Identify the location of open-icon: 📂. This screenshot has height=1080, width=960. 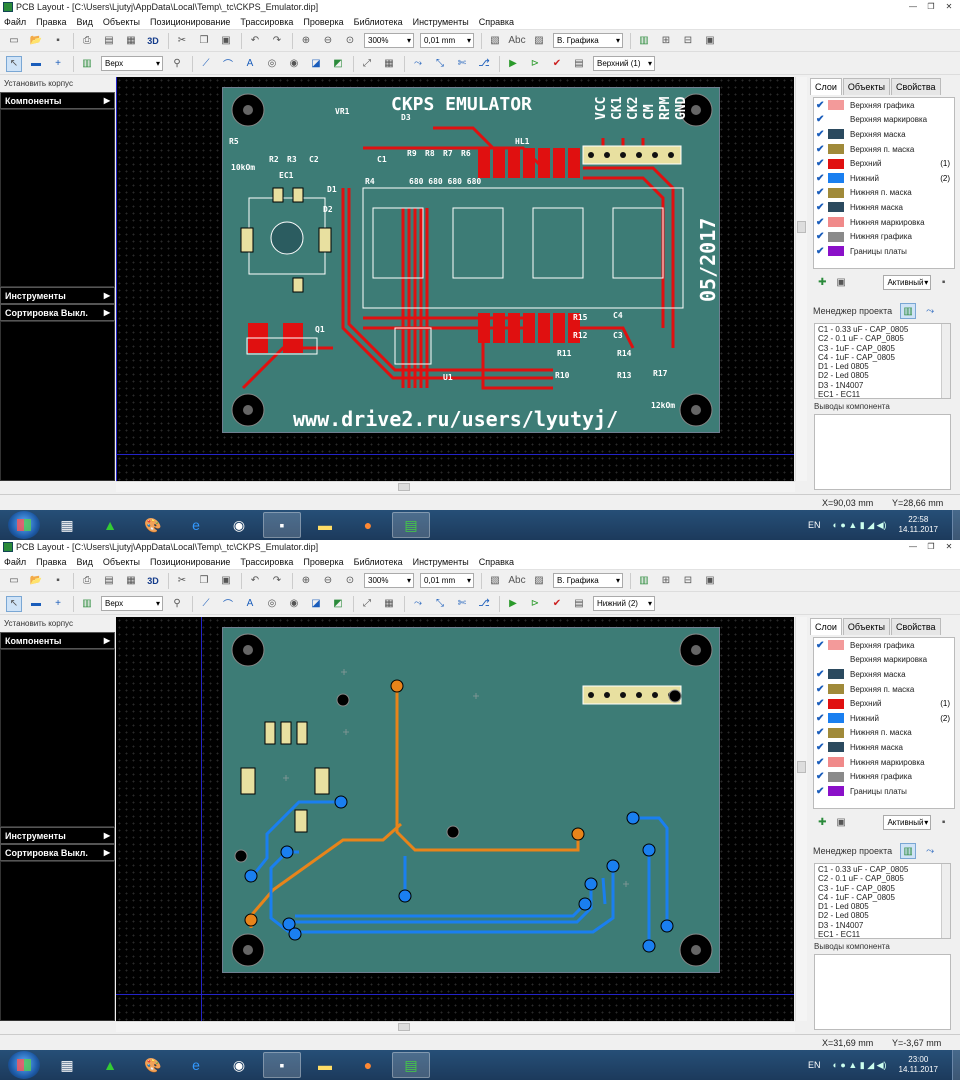
(36, 41).